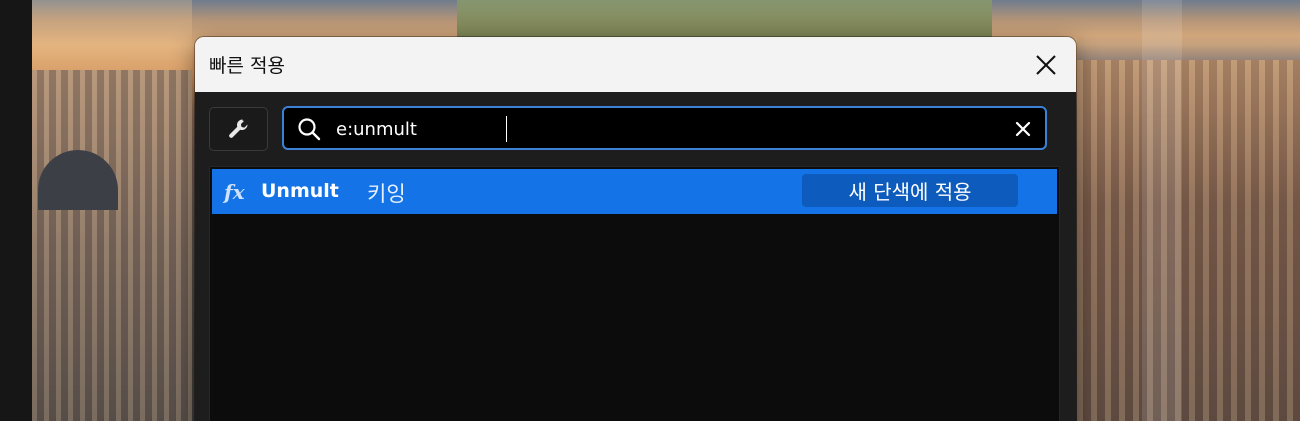  I want to click on clear-search-button, so click(1023, 129).